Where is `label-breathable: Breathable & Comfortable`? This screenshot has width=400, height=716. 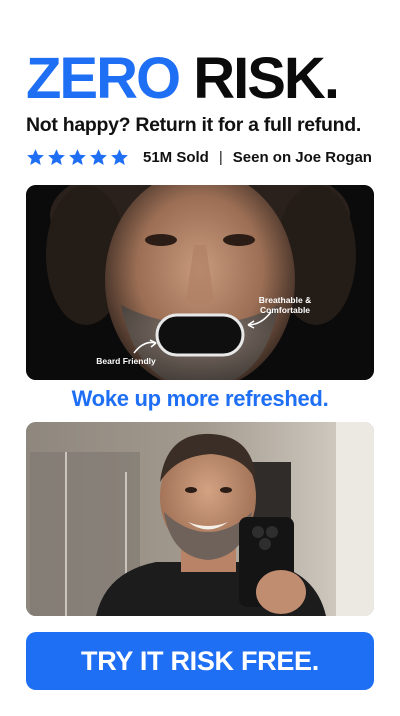
label-breathable: Breathable & Comfortable is located at coordinates (285, 305).